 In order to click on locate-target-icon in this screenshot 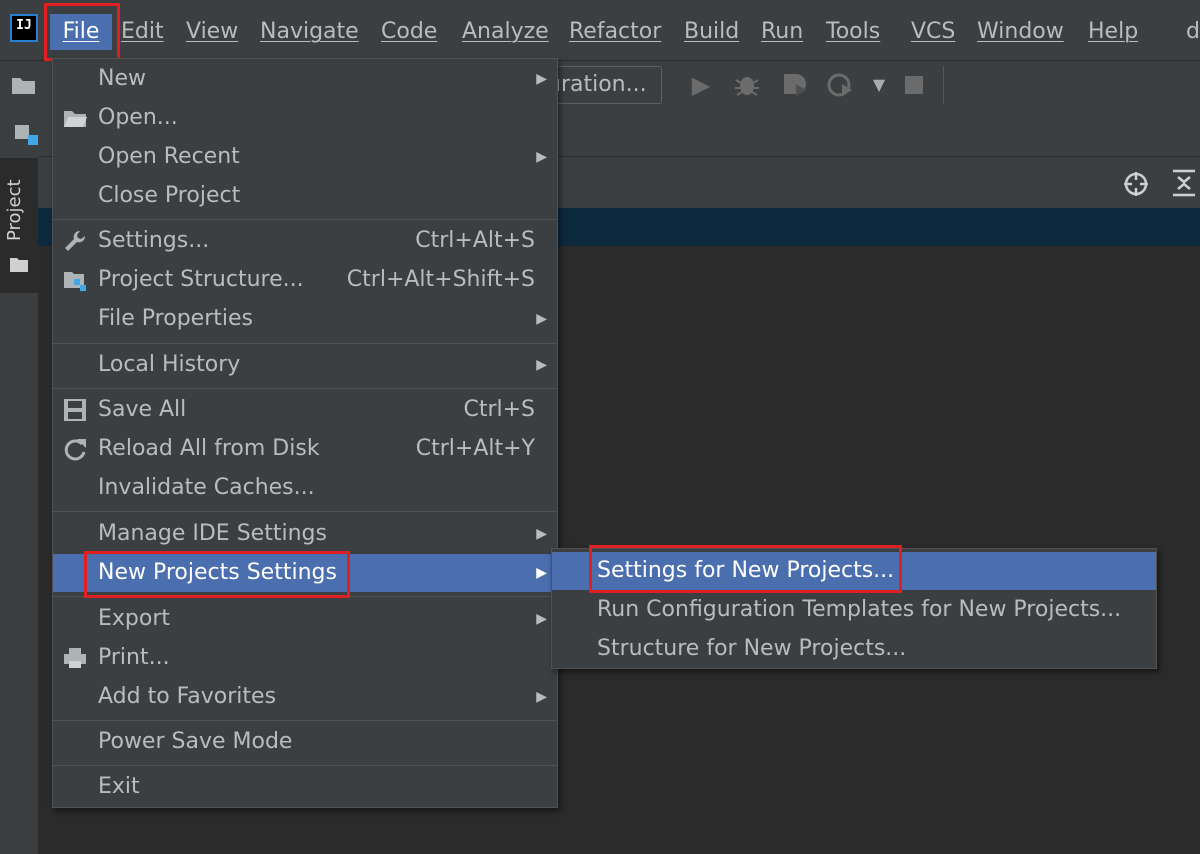, I will do `click(1136, 184)`.